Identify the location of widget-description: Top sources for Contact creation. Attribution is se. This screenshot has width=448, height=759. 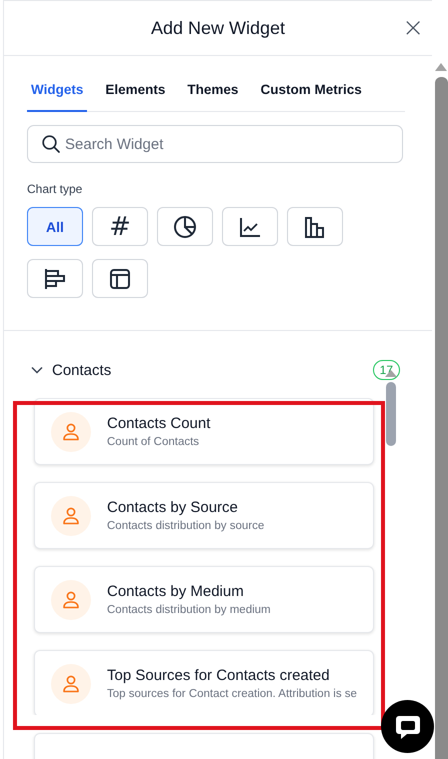
(232, 694).